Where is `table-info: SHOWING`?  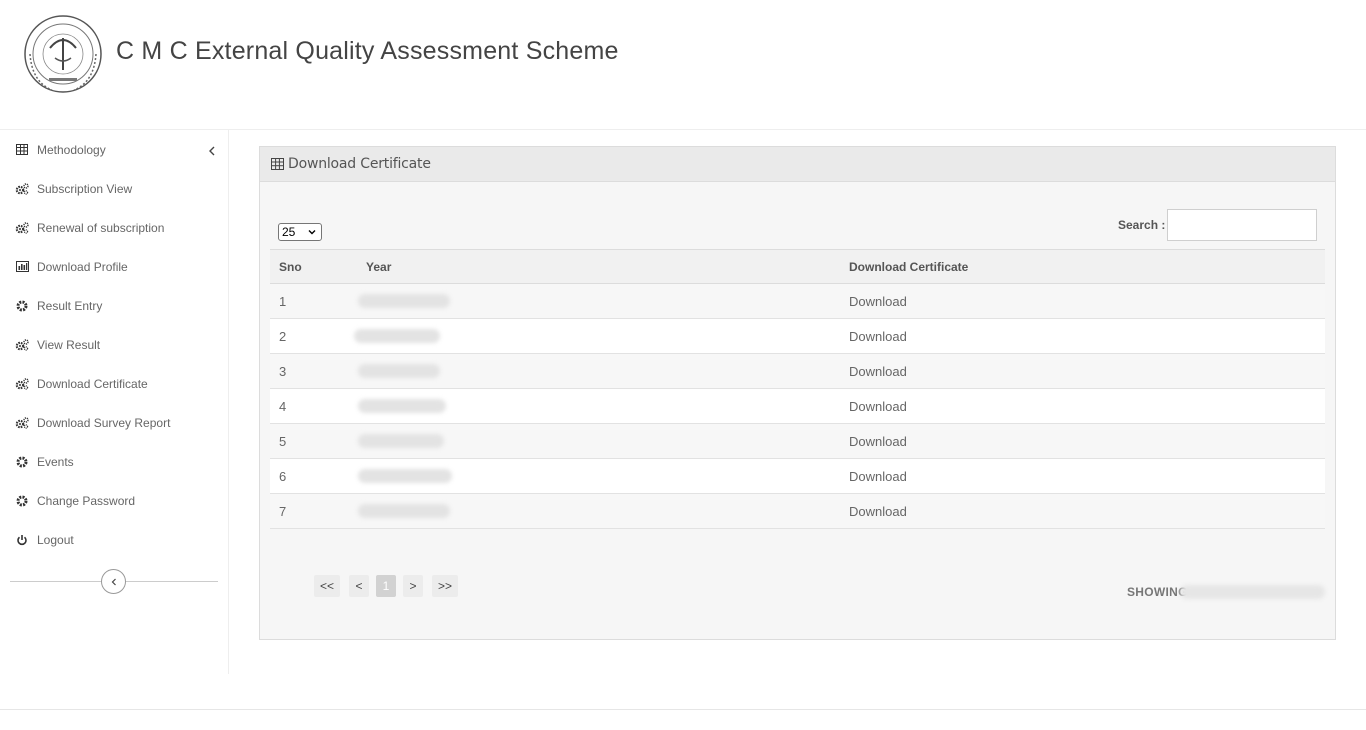 table-info: SHOWING is located at coordinates (1157, 592).